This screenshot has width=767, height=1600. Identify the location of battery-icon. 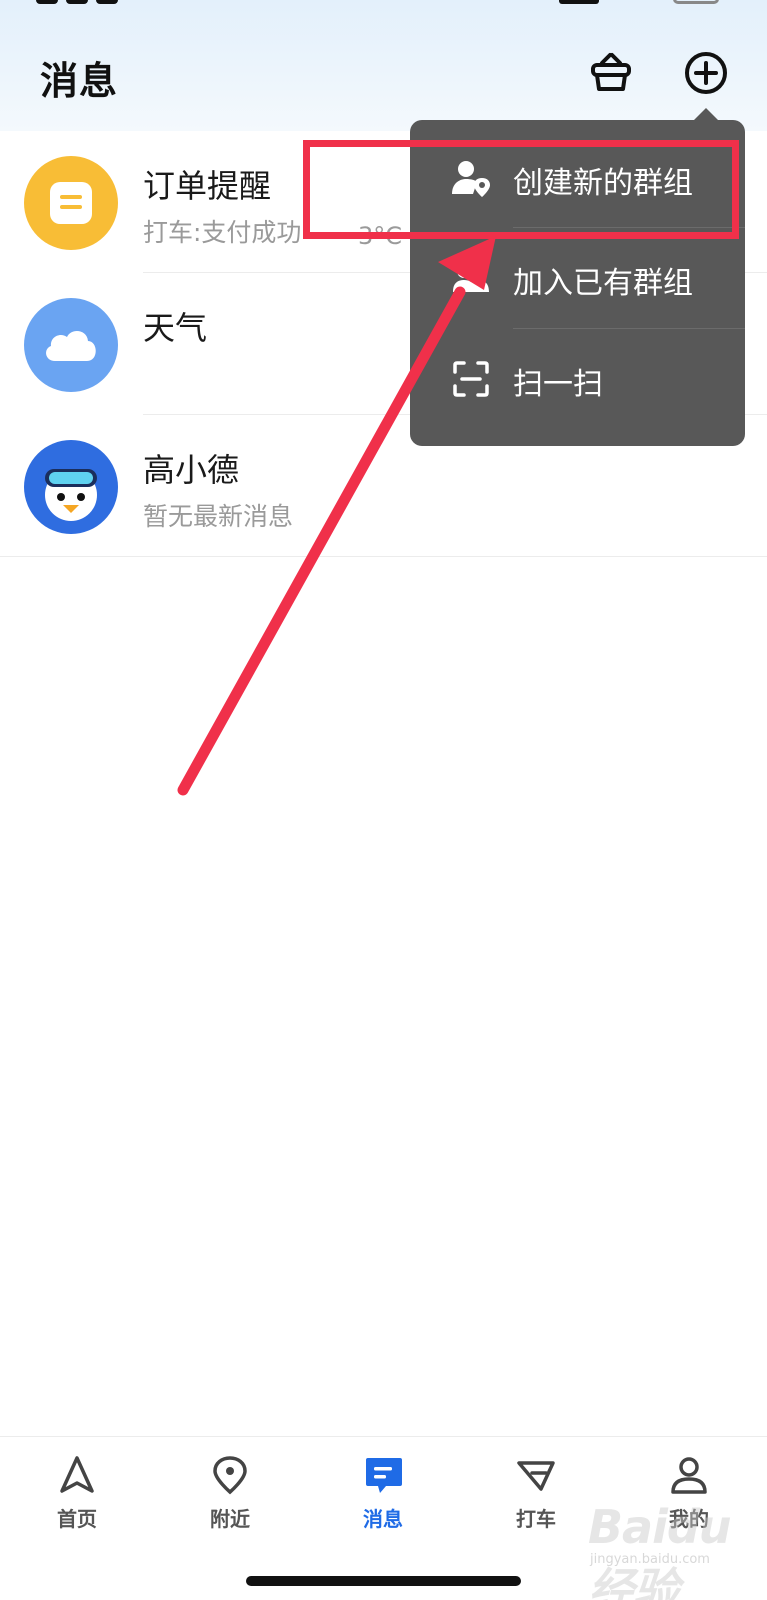
(696, 2).